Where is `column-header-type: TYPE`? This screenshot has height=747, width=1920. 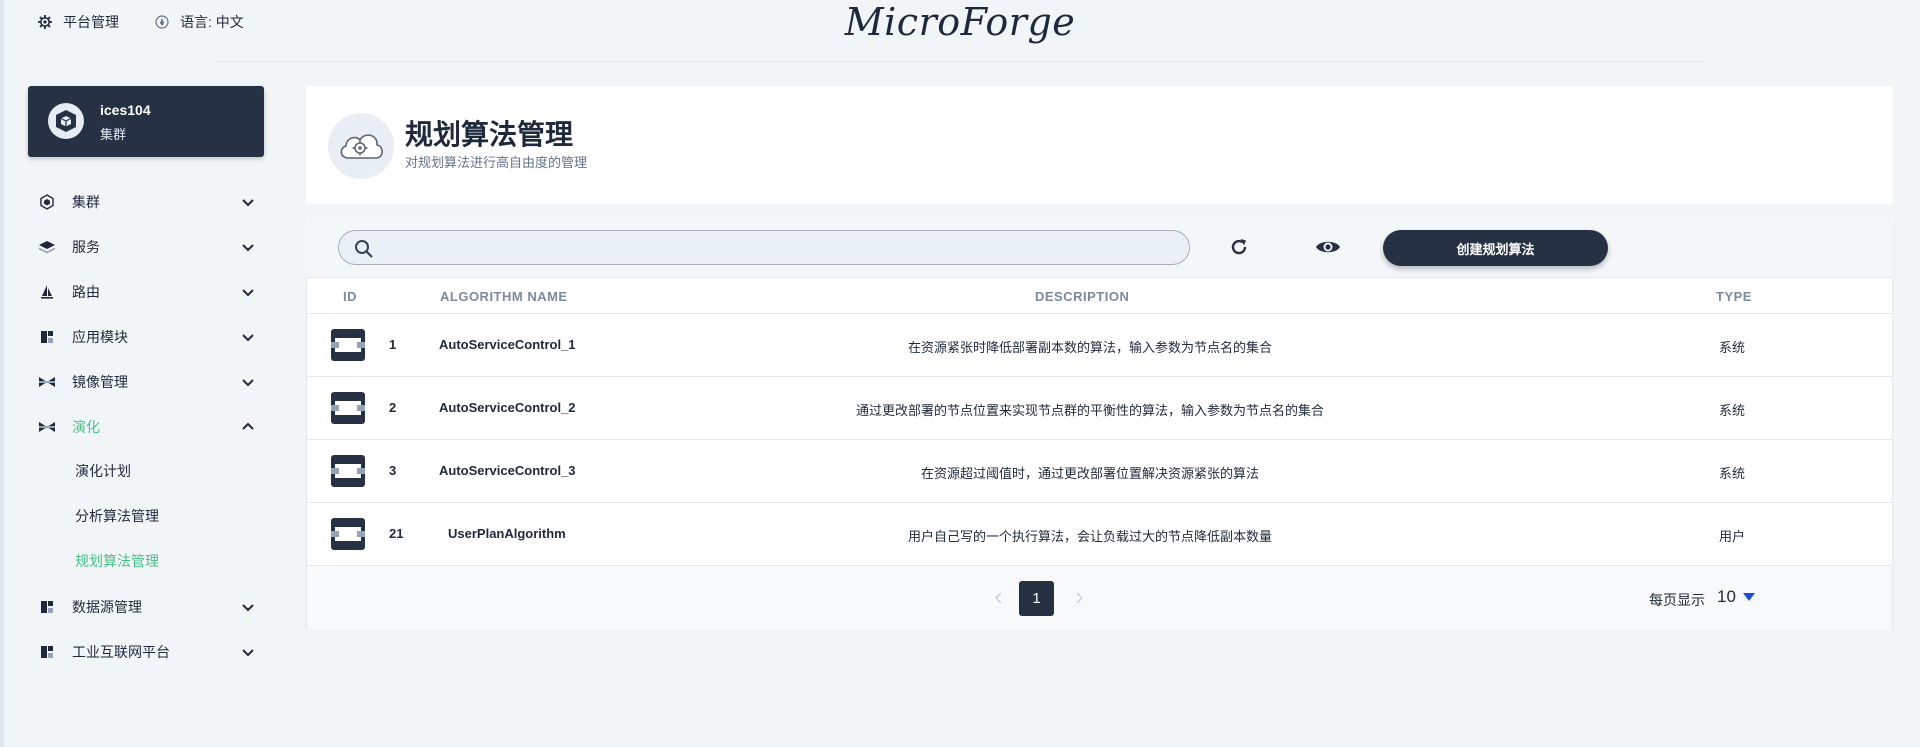 column-header-type: TYPE is located at coordinates (1734, 296).